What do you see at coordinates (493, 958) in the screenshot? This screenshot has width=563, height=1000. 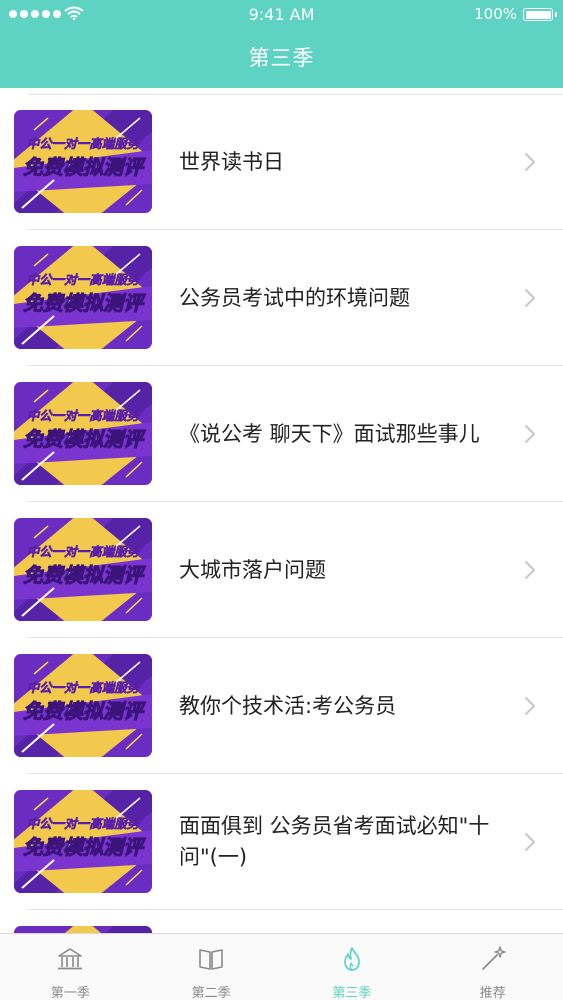 I see `magic-wand-icon` at bounding box center [493, 958].